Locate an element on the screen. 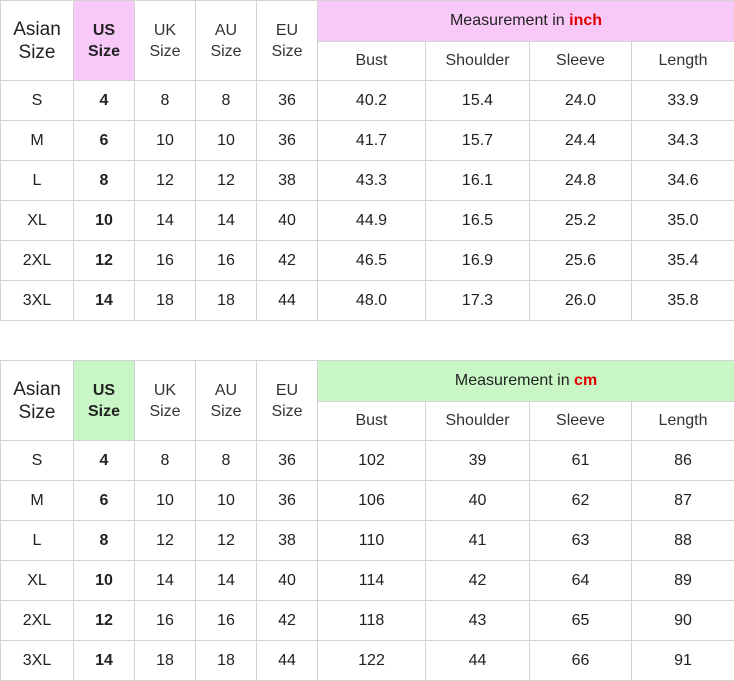 This screenshot has height=681, width=734. uk-size-header: UK Size is located at coordinates (165, 400).